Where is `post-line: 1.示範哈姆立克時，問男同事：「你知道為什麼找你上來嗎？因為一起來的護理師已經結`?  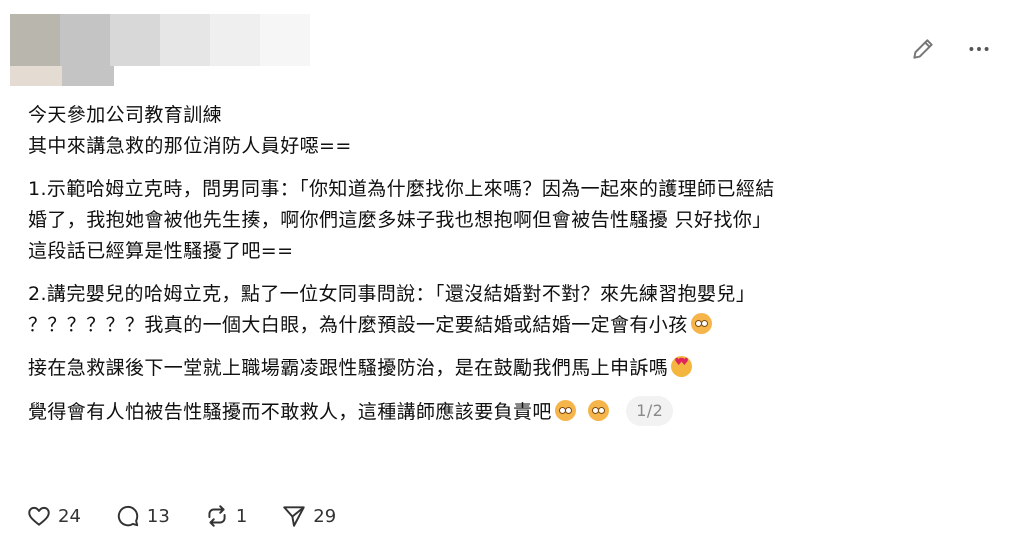 post-line: 1.示範哈姆立克時，問男同事：「你知道為什麼找你上來嗎？因為一起來的護理師已經結 is located at coordinates (401, 189).